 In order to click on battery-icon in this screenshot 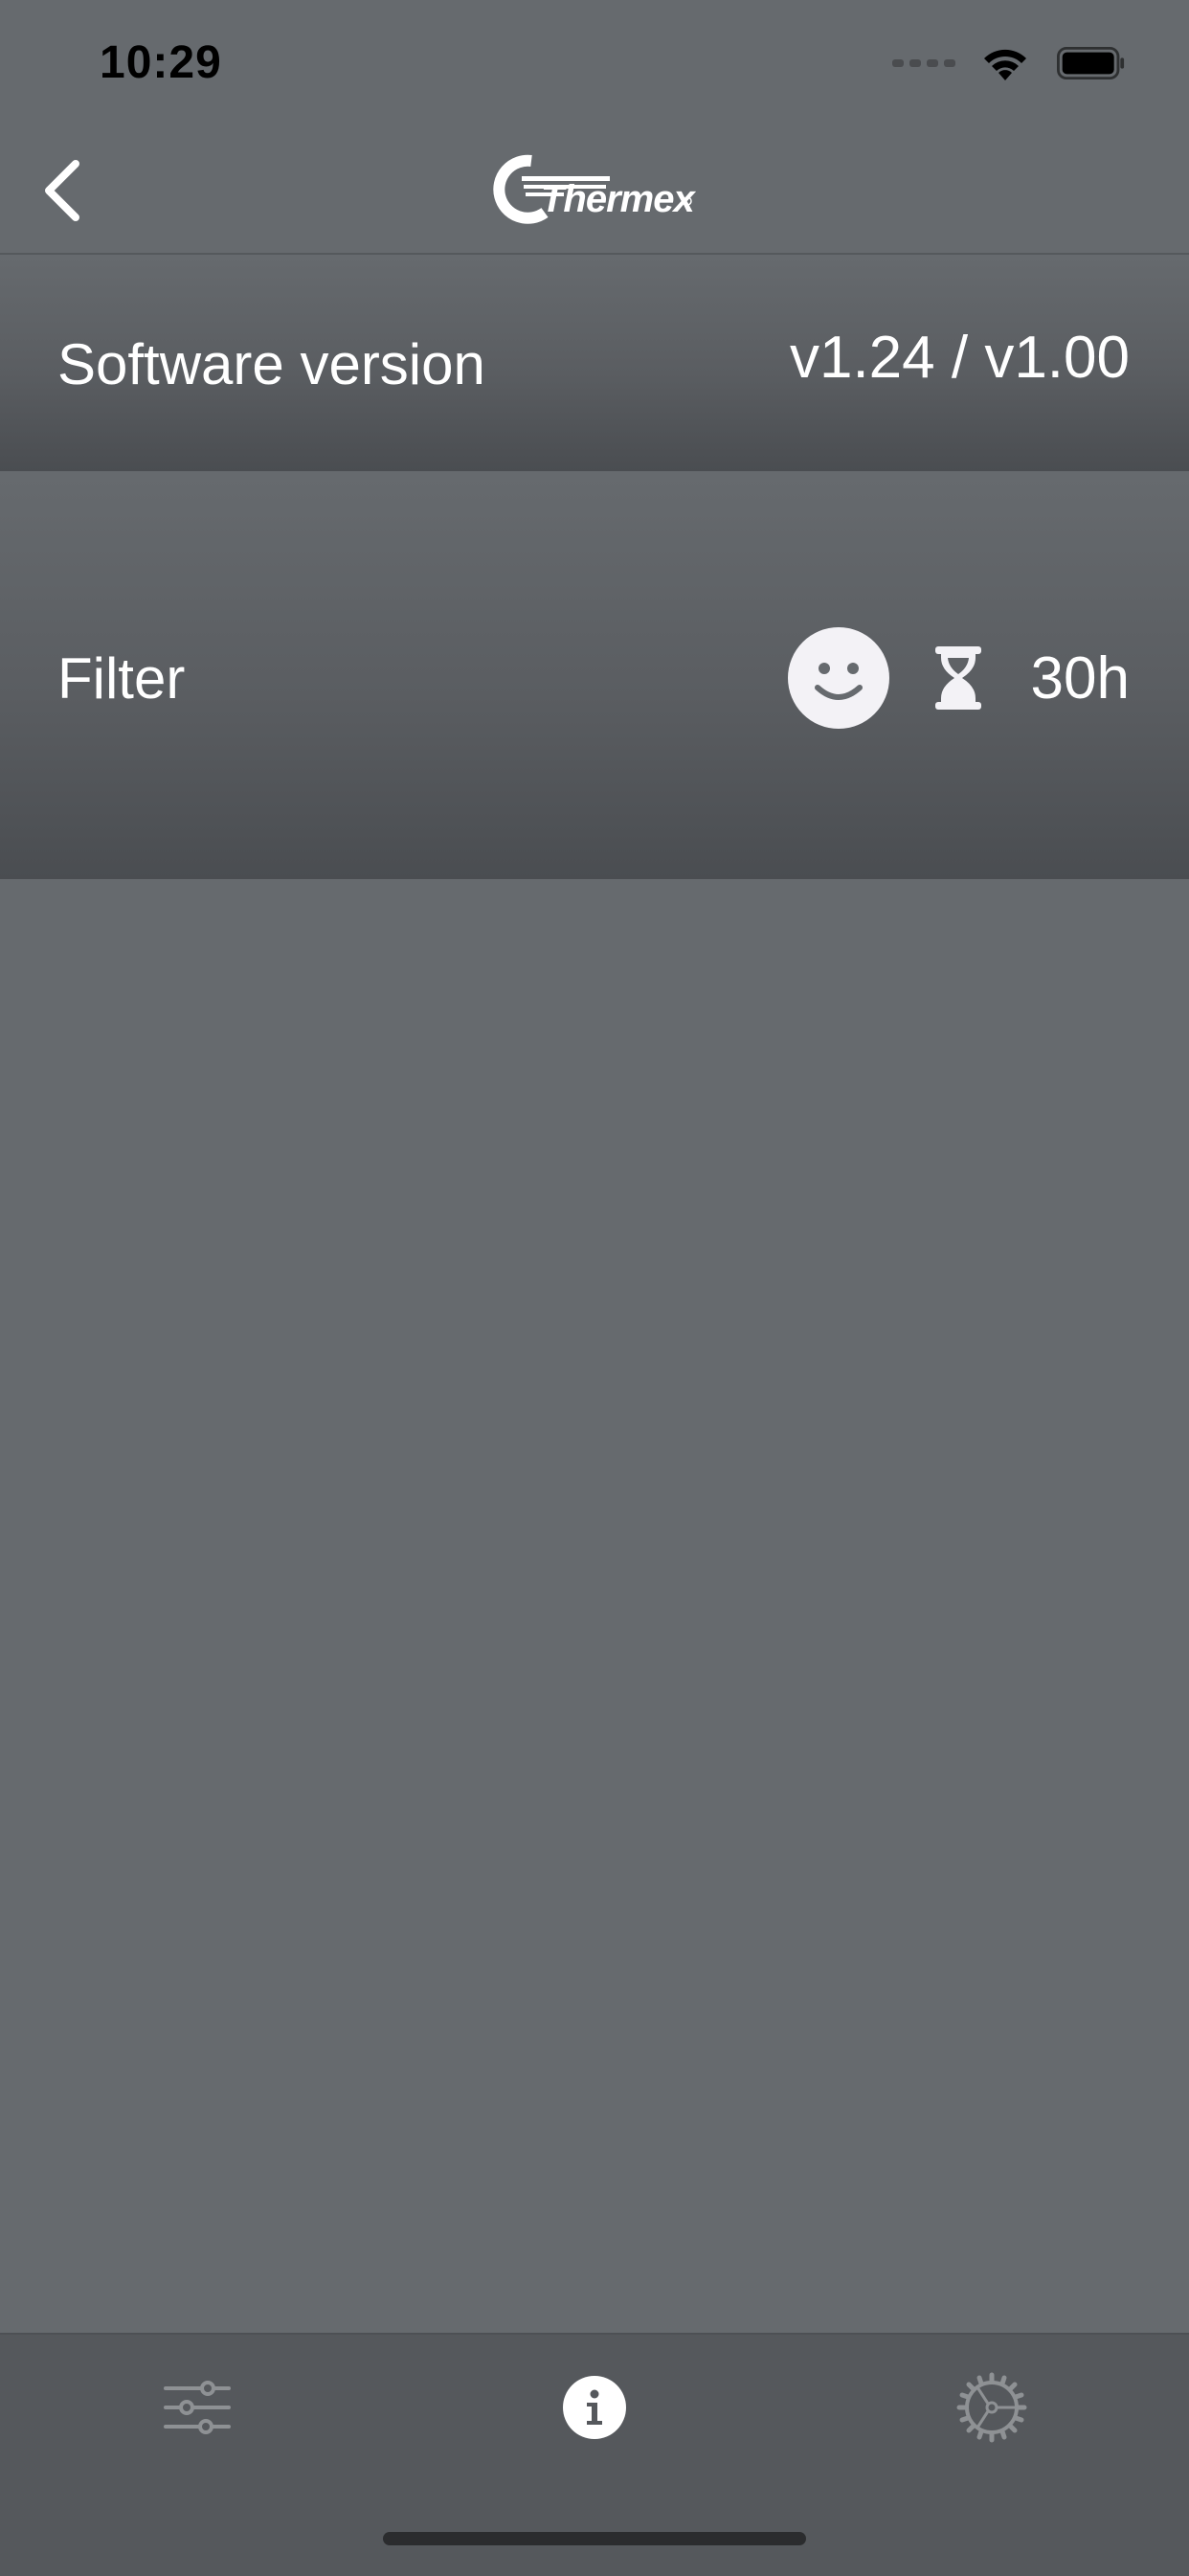, I will do `click(1091, 63)`.